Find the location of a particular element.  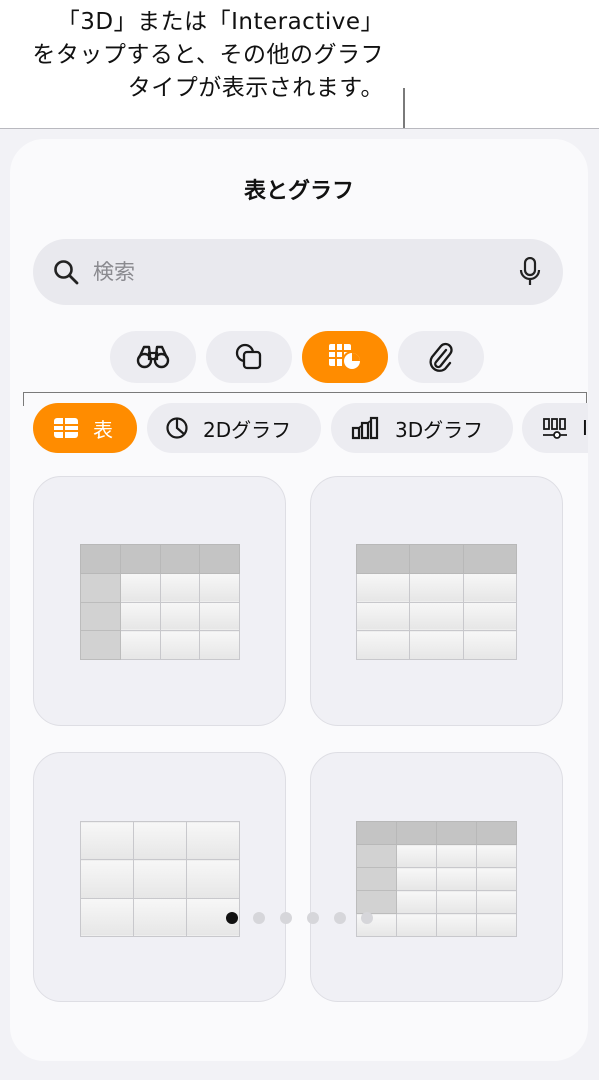

chip-table: 表 is located at coordinates (85, 428).